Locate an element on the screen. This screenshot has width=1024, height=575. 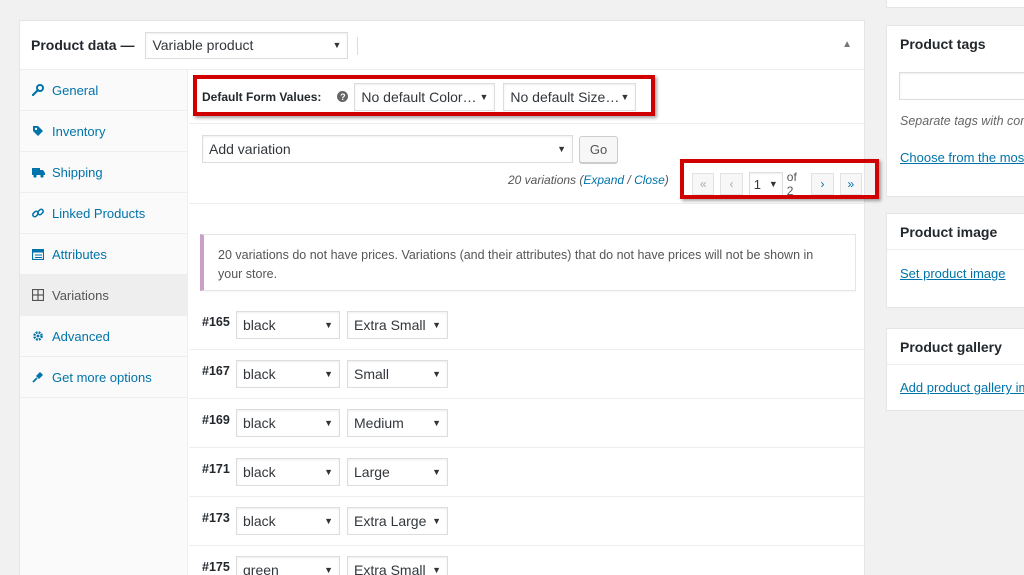
tags-hint: Separate tags with commas is located at coordinates (962, 121).